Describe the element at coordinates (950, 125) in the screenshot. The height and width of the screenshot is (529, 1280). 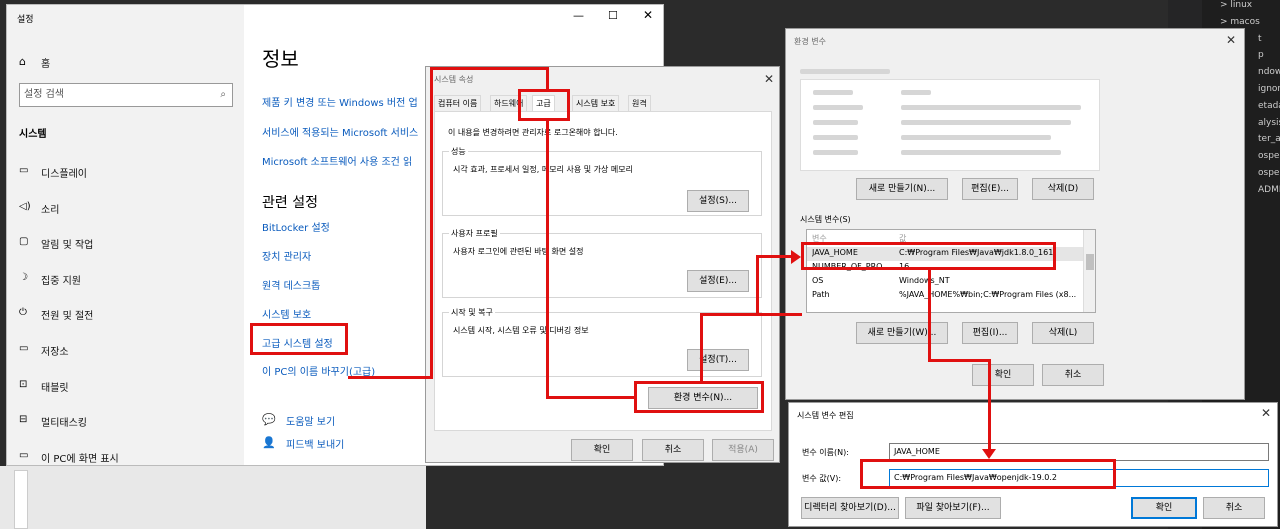
I see `user-vars-list` at that location.